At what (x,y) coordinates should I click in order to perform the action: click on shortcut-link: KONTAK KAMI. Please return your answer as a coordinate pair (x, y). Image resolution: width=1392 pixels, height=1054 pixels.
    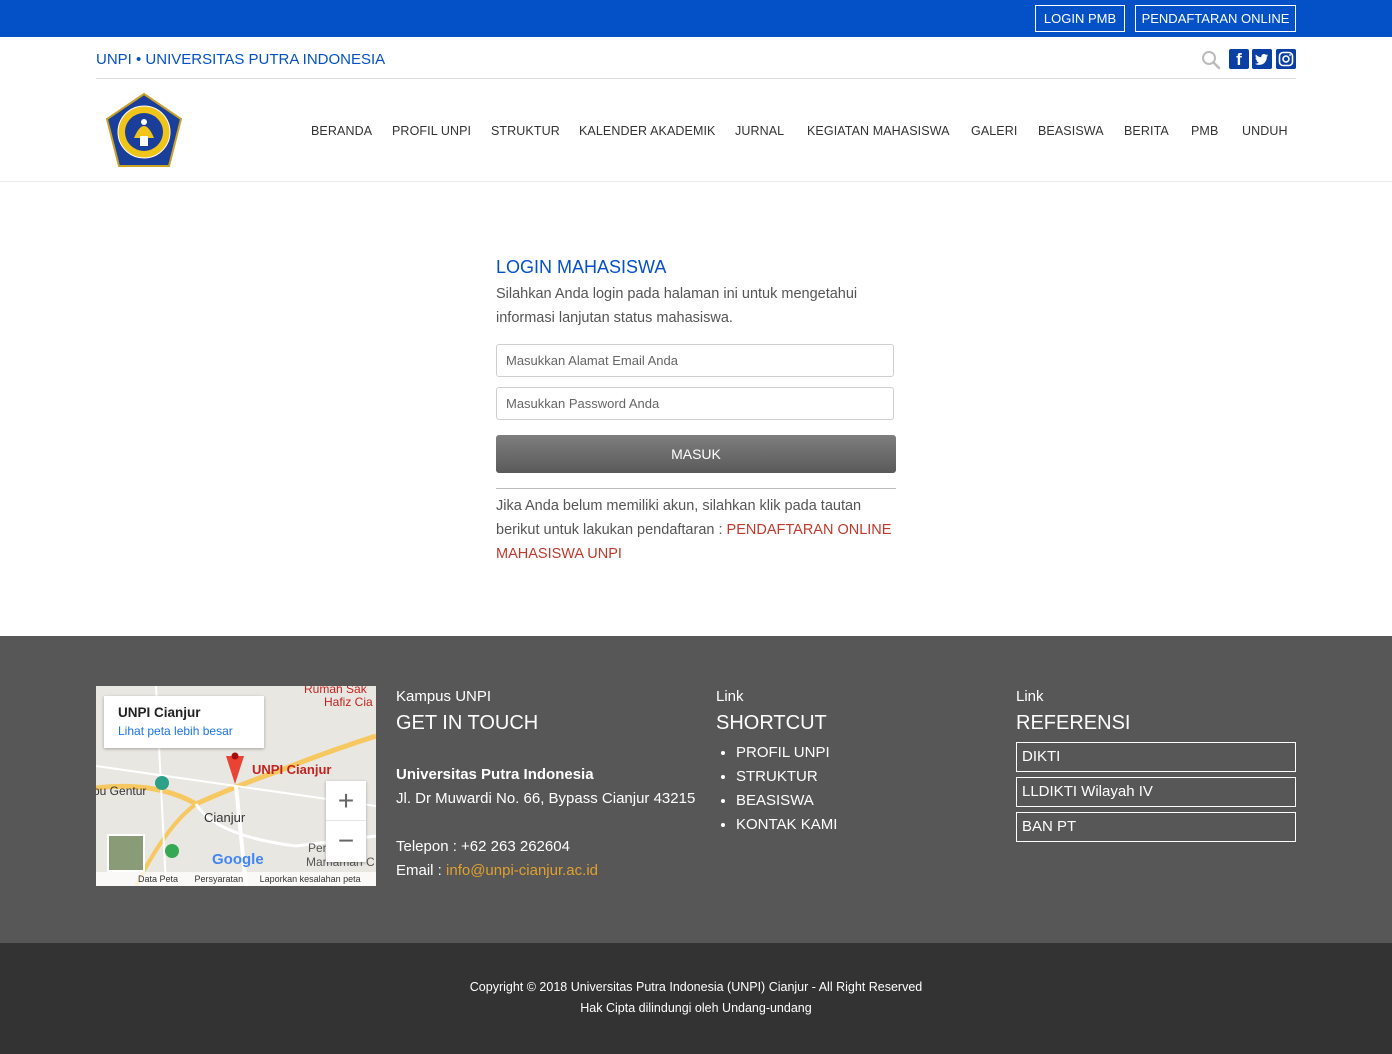
    Looking at the image, I should click on (866, 825).